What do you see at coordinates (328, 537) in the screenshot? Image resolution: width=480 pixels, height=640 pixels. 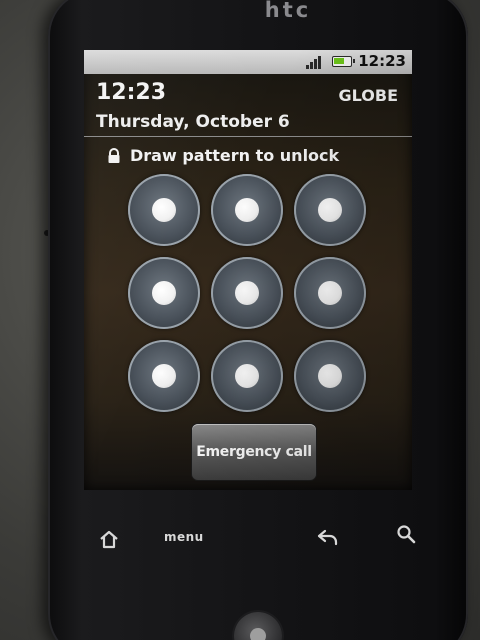 I see `back-icon` at bounding box center [328, 537].